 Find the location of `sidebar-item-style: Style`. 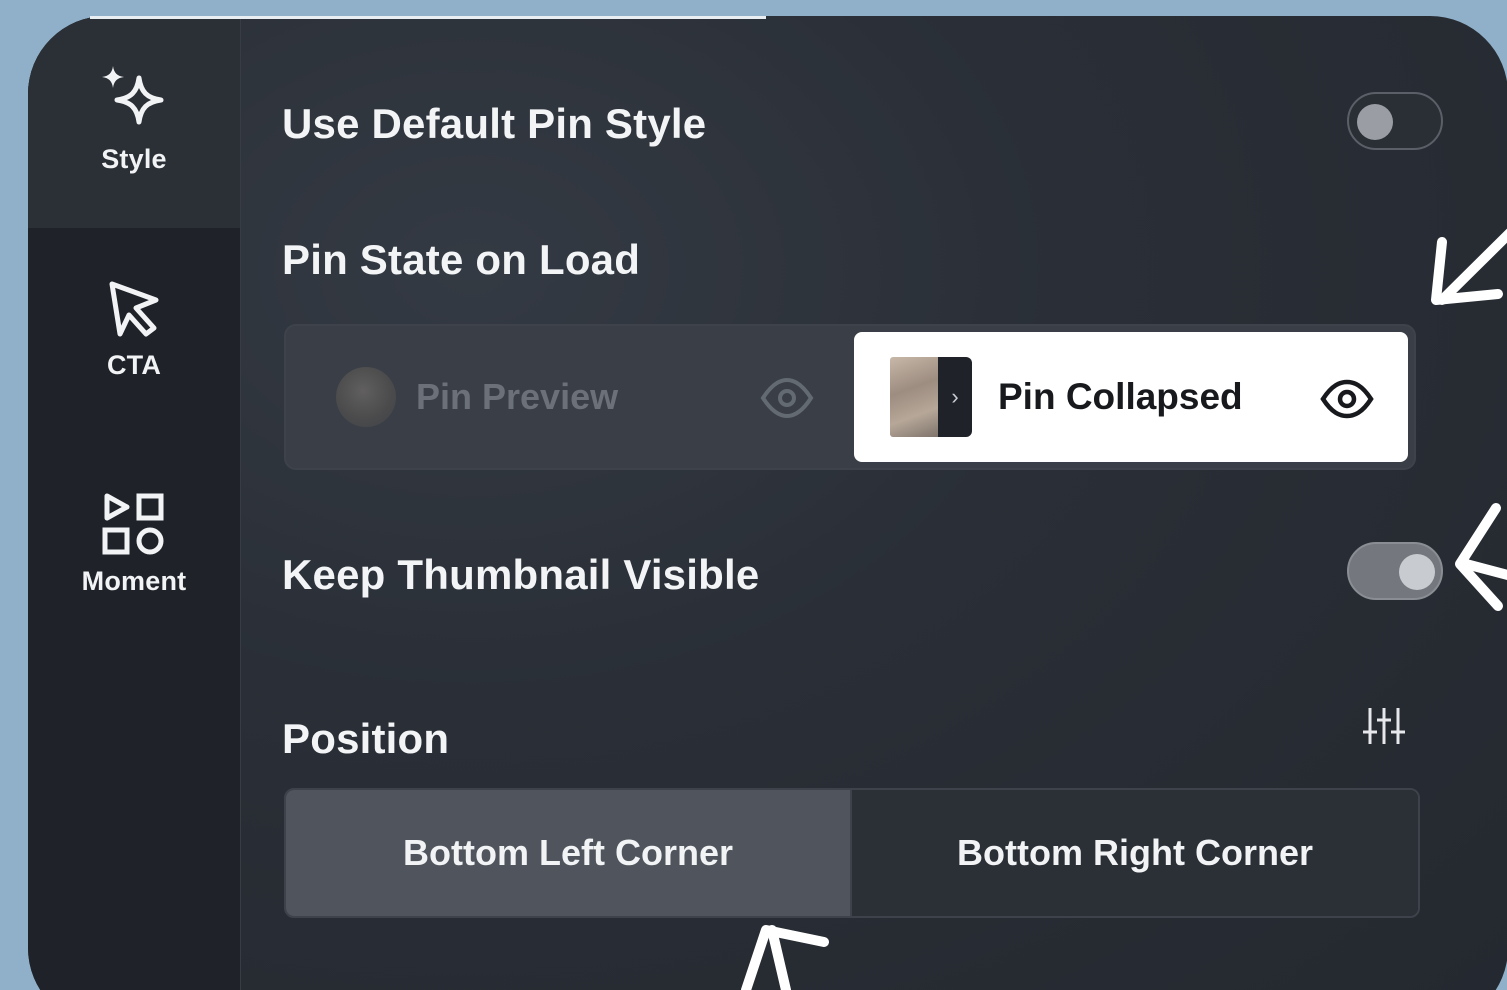

sidebar-item-style: Style is located at coordinates (134, 122).